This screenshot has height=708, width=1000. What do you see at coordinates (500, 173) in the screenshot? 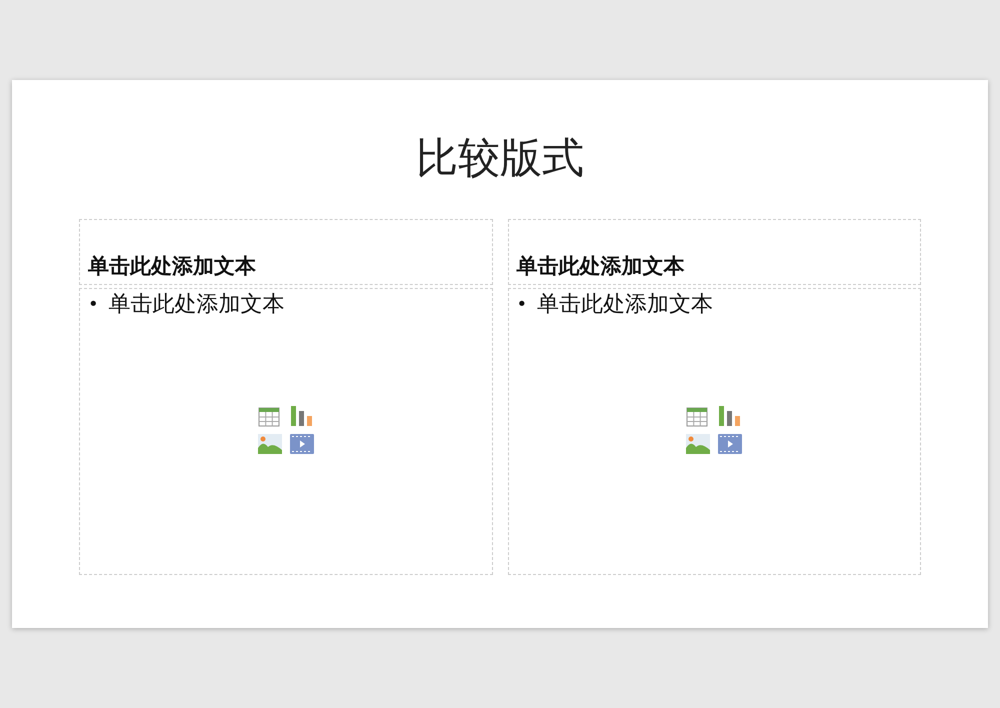
I see `slide-title: 比较版式` at bounding box center [500, 173].